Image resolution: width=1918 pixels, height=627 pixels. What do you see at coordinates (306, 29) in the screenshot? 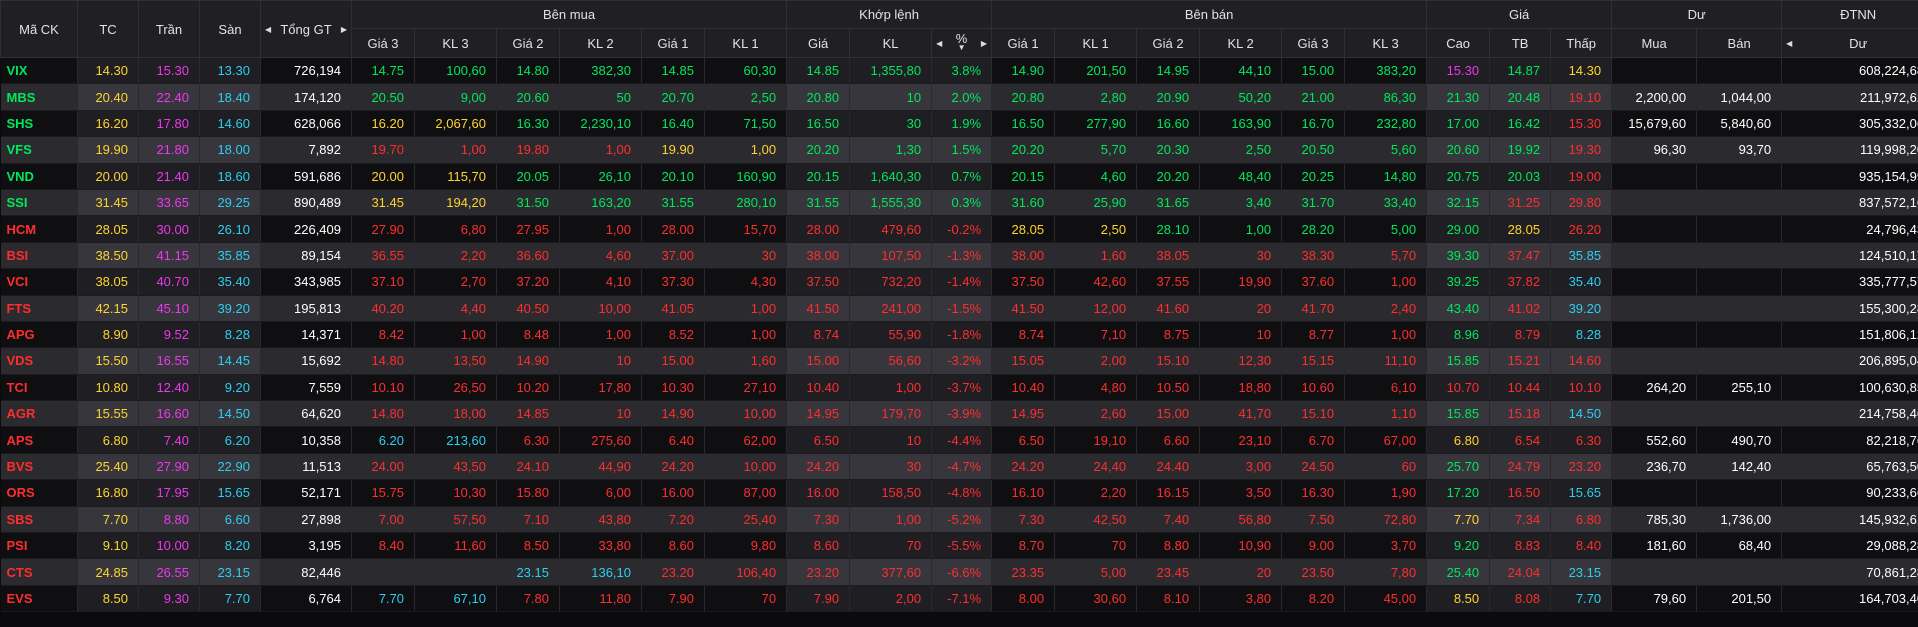
I see `col-header-total-value: ◀ Tổng GT ▶` at bounding box center [306, 29].